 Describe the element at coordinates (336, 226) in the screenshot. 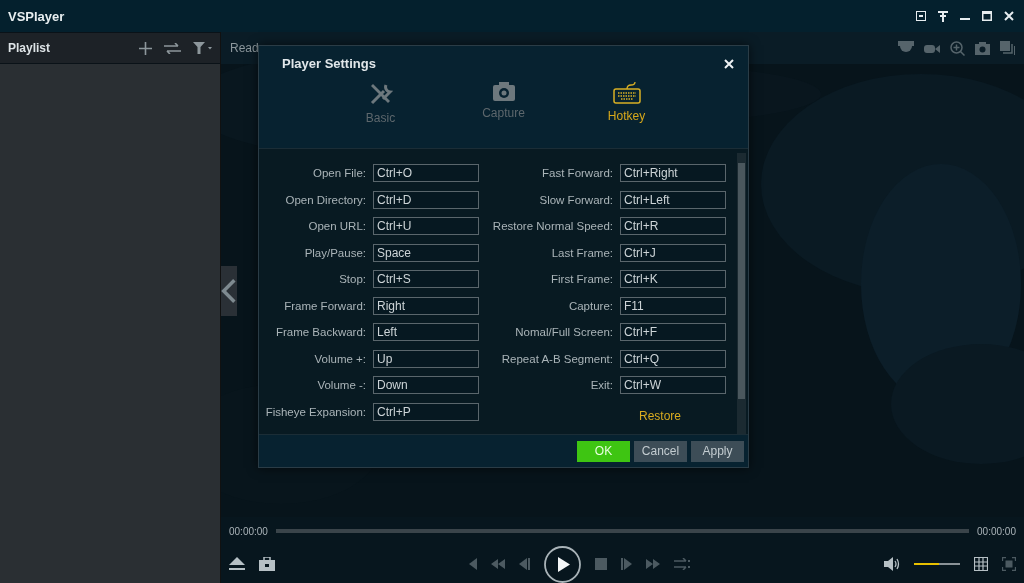

I see `hotkey-label: Open URL:` at that location.